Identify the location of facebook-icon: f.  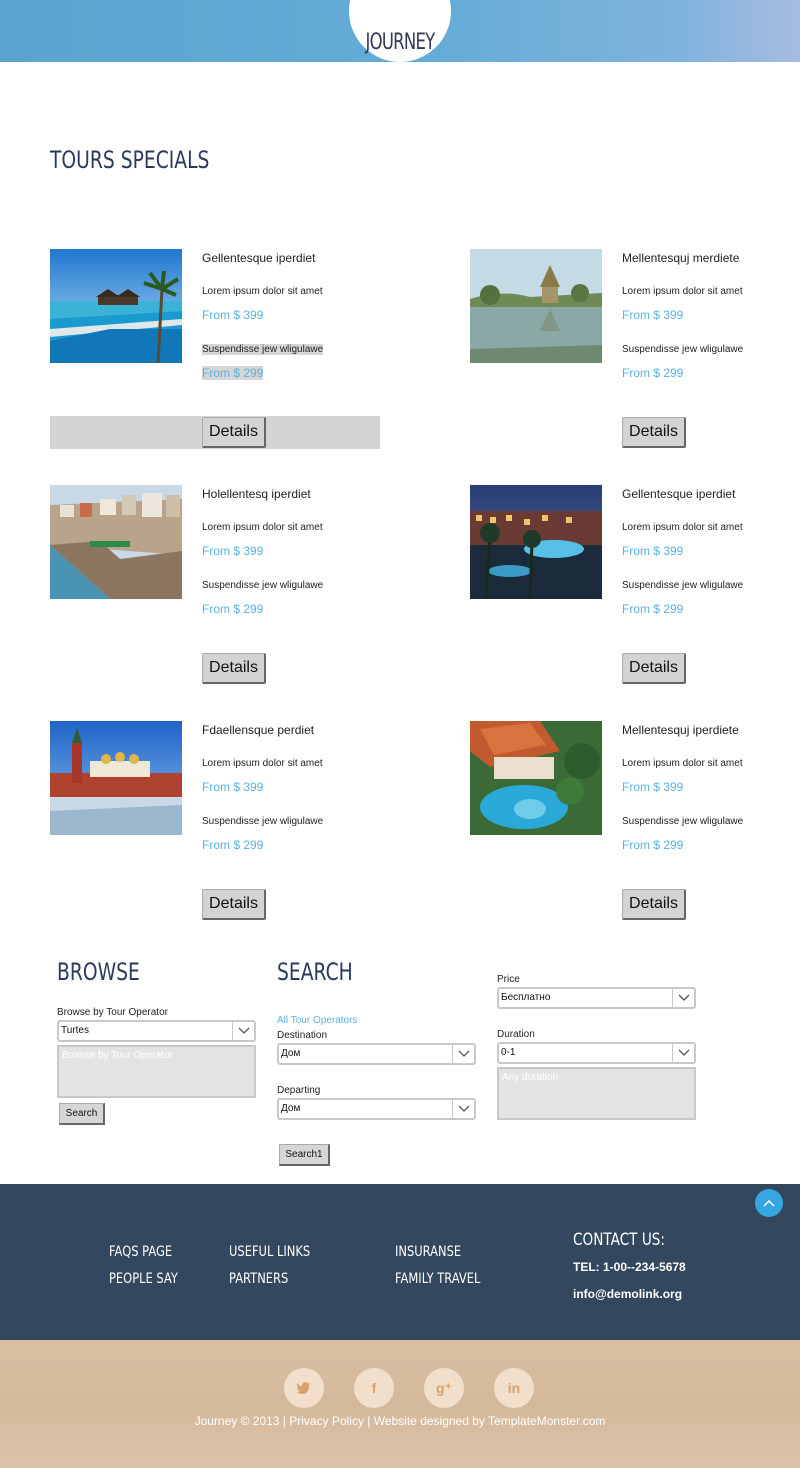
(374, 1388).